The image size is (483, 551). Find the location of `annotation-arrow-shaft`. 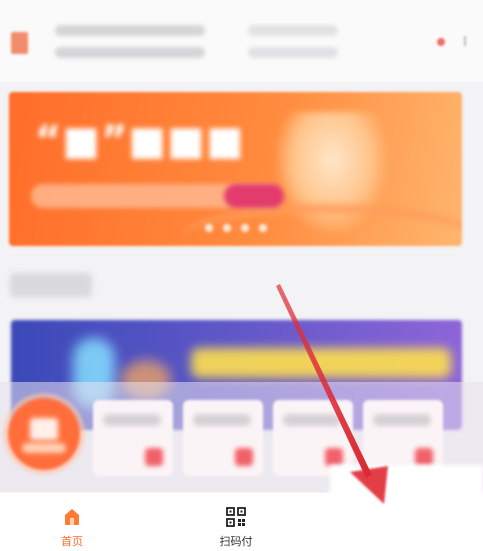

annotation-arrow-shaft is located at coordinates (324, 381).